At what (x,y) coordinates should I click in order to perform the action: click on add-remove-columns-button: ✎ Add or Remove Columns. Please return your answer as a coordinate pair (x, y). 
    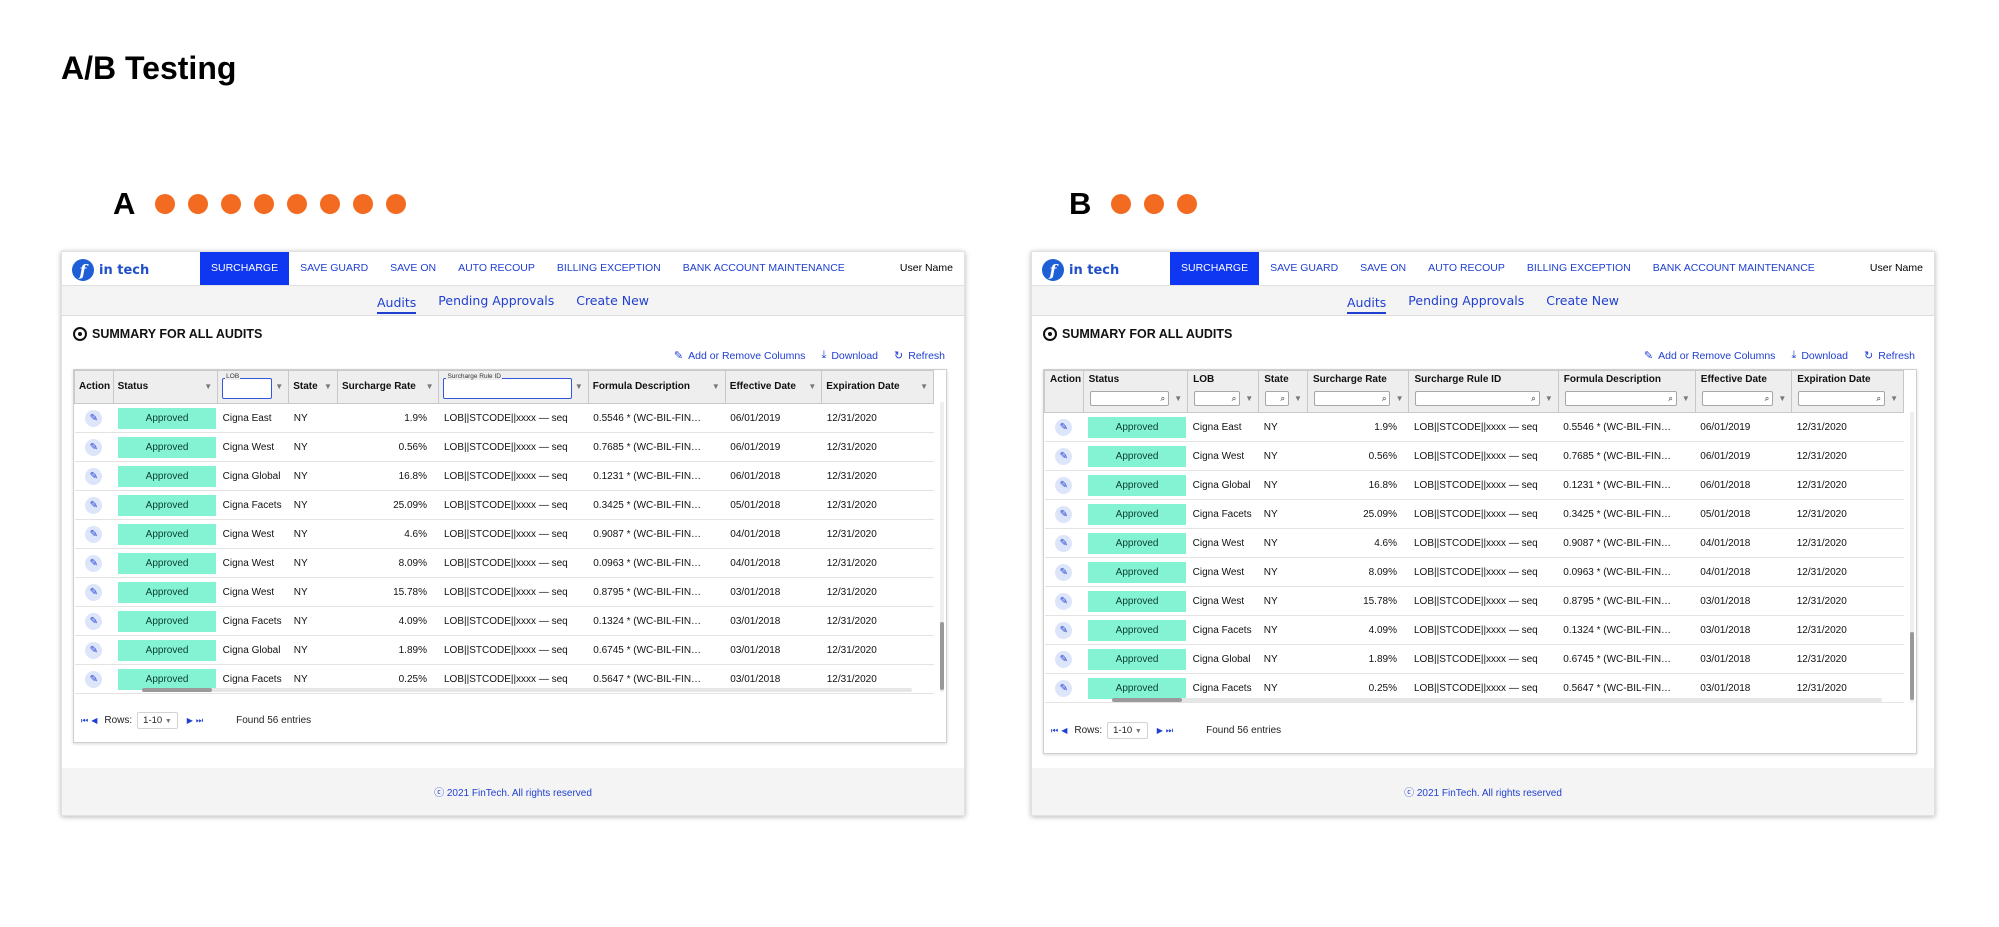
    Looking at the image, I should click on (1710, 356).